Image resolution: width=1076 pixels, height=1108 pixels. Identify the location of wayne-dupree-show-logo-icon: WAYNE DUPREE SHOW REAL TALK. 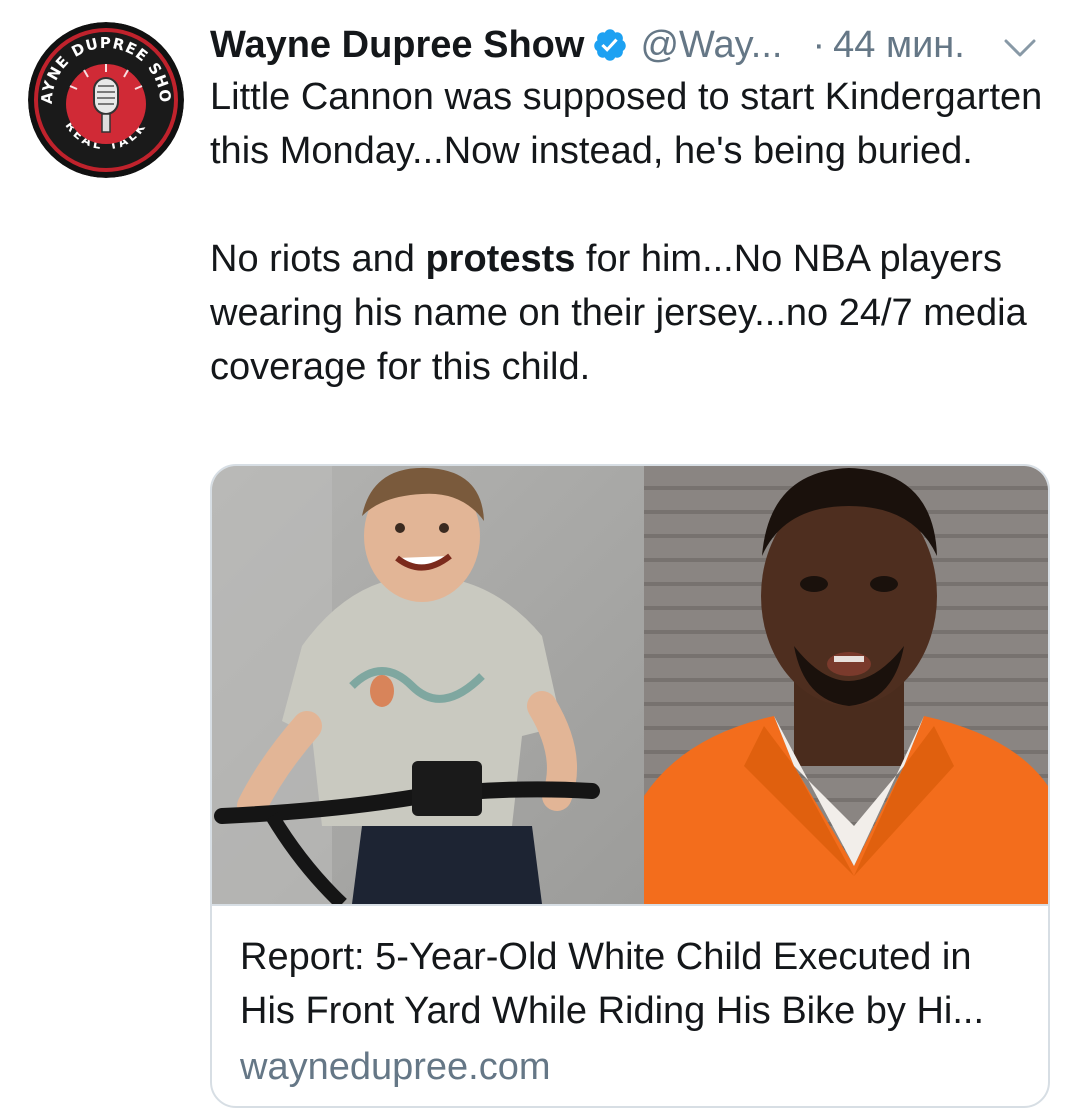
(106, 100).